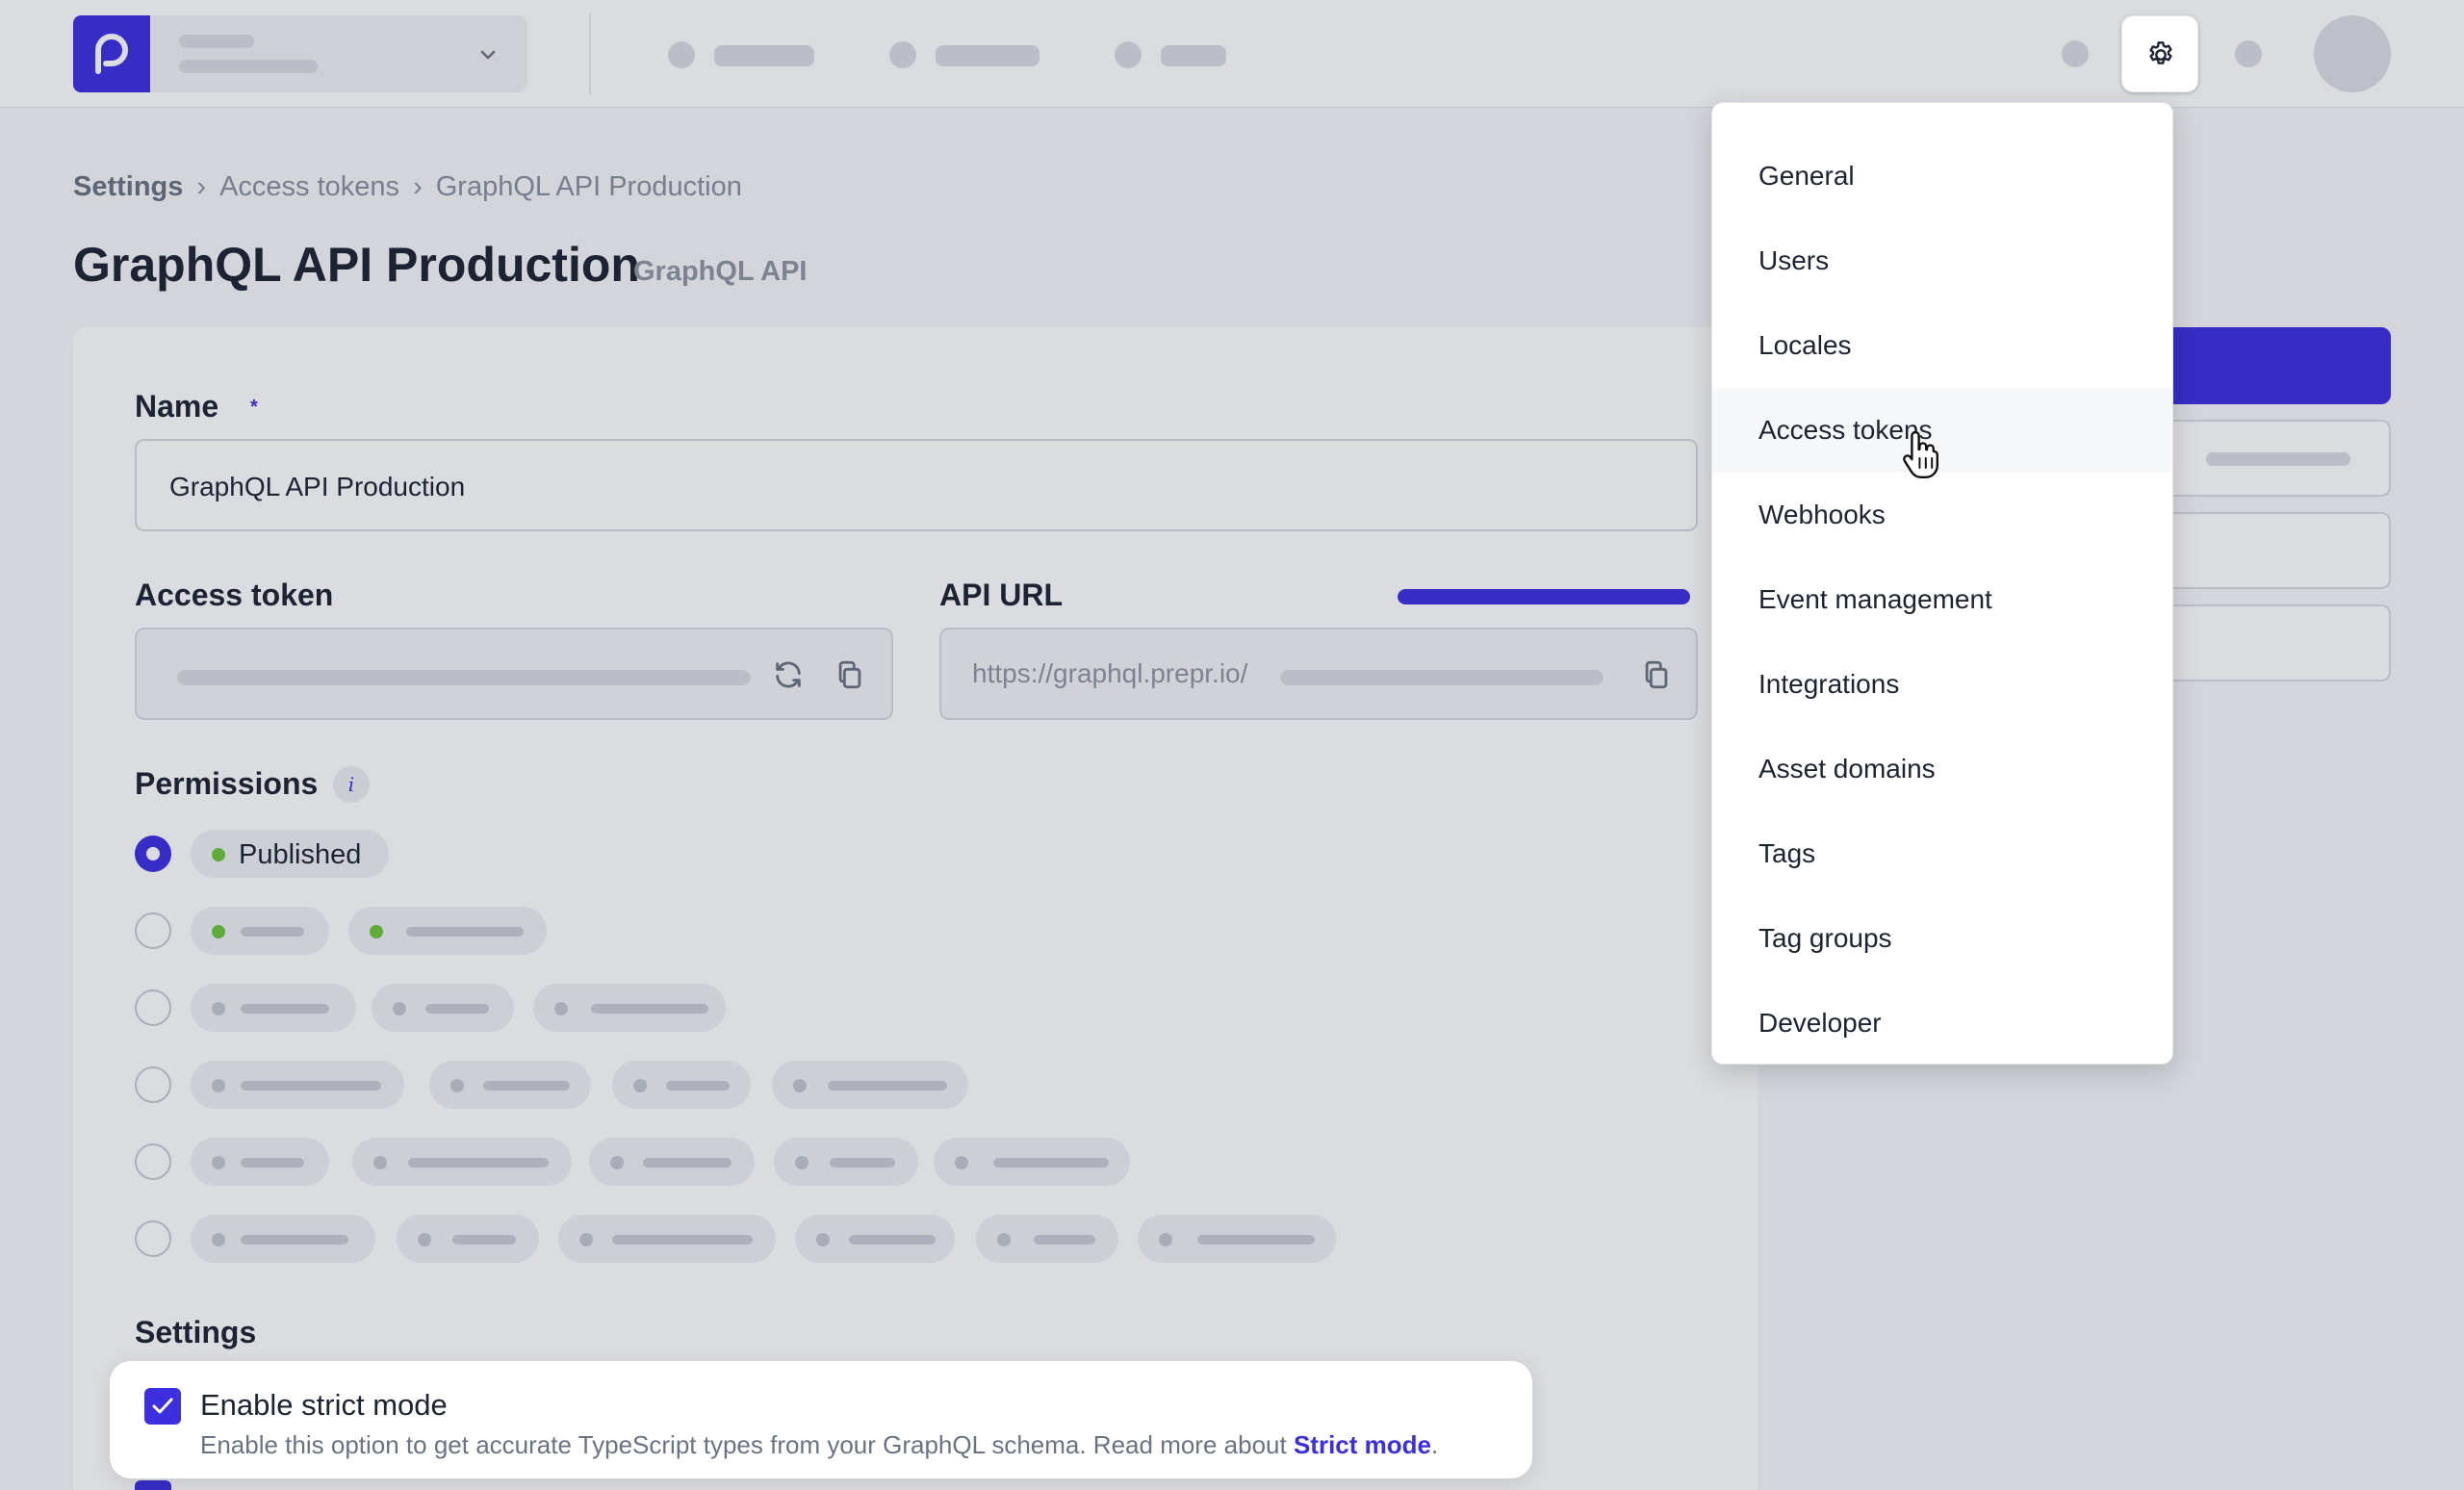 The width and height of the screenshot is (2464, 1490). Describe the element at coordinates (1942, 769) in the screenshot. I see `menu-item-asset-domains: Asset domains` at that location.